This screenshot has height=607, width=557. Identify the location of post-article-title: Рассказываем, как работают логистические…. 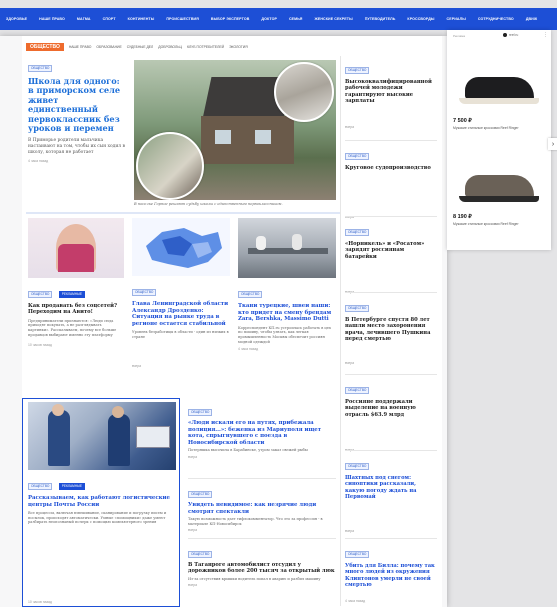
(102, 501).